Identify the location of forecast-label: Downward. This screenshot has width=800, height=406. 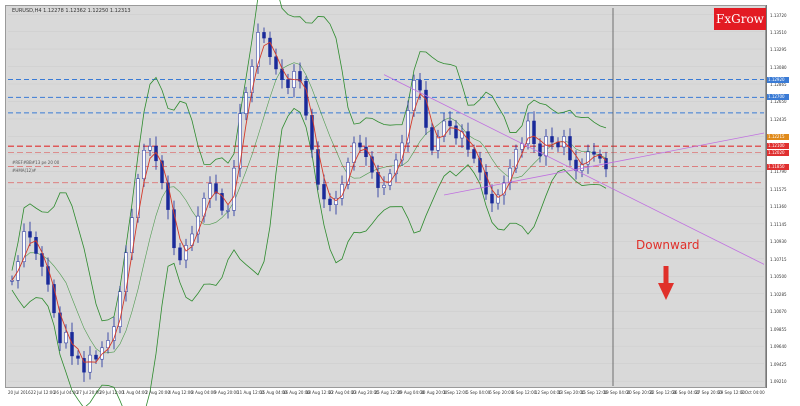
(668, 245).